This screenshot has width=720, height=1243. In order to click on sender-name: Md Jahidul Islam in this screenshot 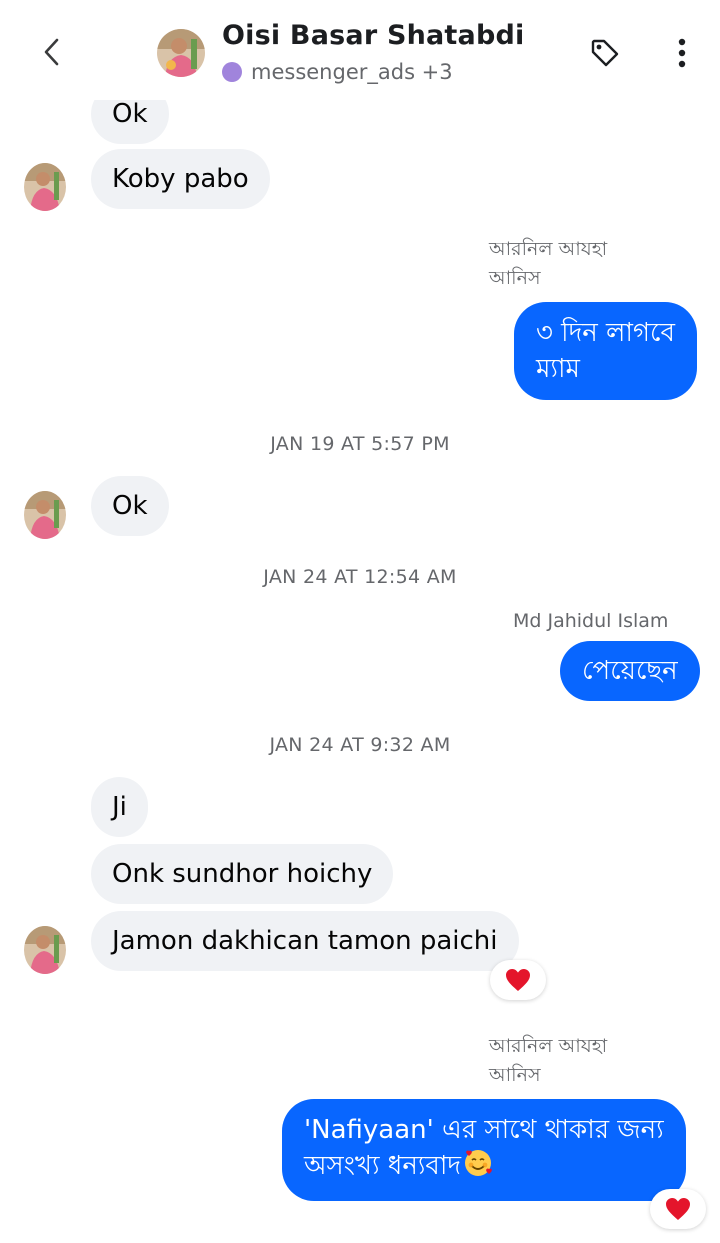, I will do `click(591, 621)`.